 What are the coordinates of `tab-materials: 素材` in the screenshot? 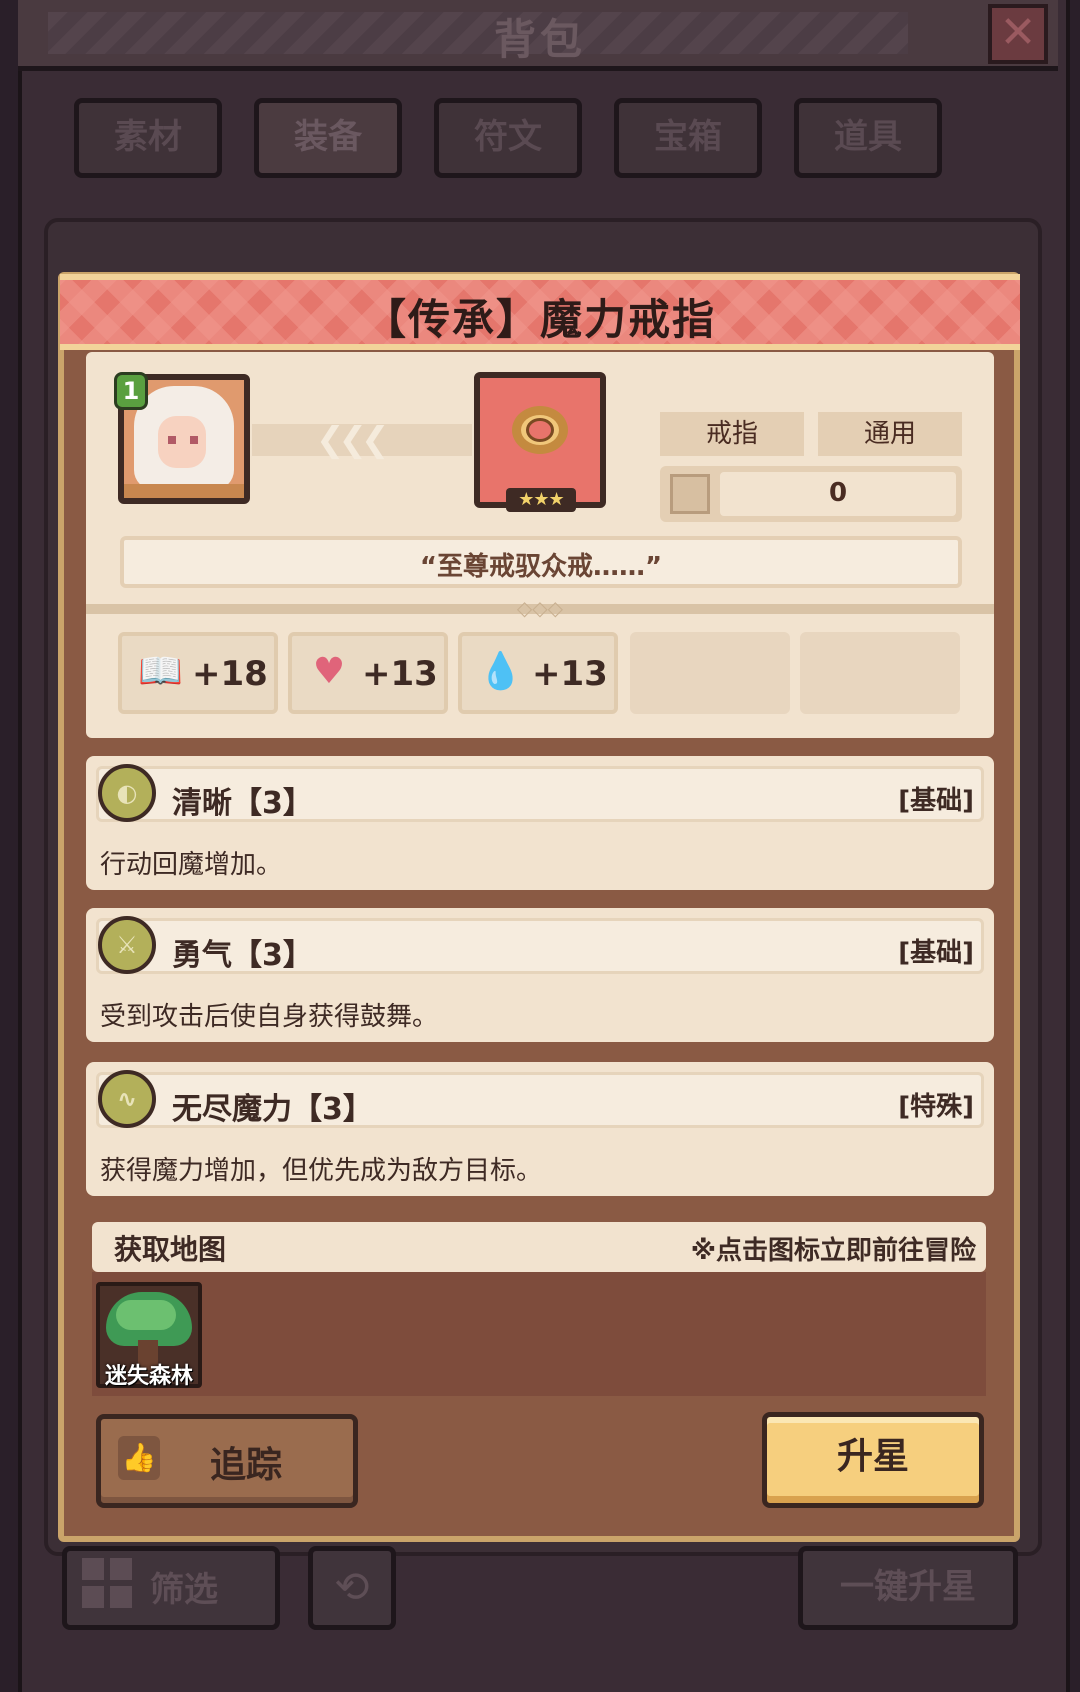 It's located at (148, 138).